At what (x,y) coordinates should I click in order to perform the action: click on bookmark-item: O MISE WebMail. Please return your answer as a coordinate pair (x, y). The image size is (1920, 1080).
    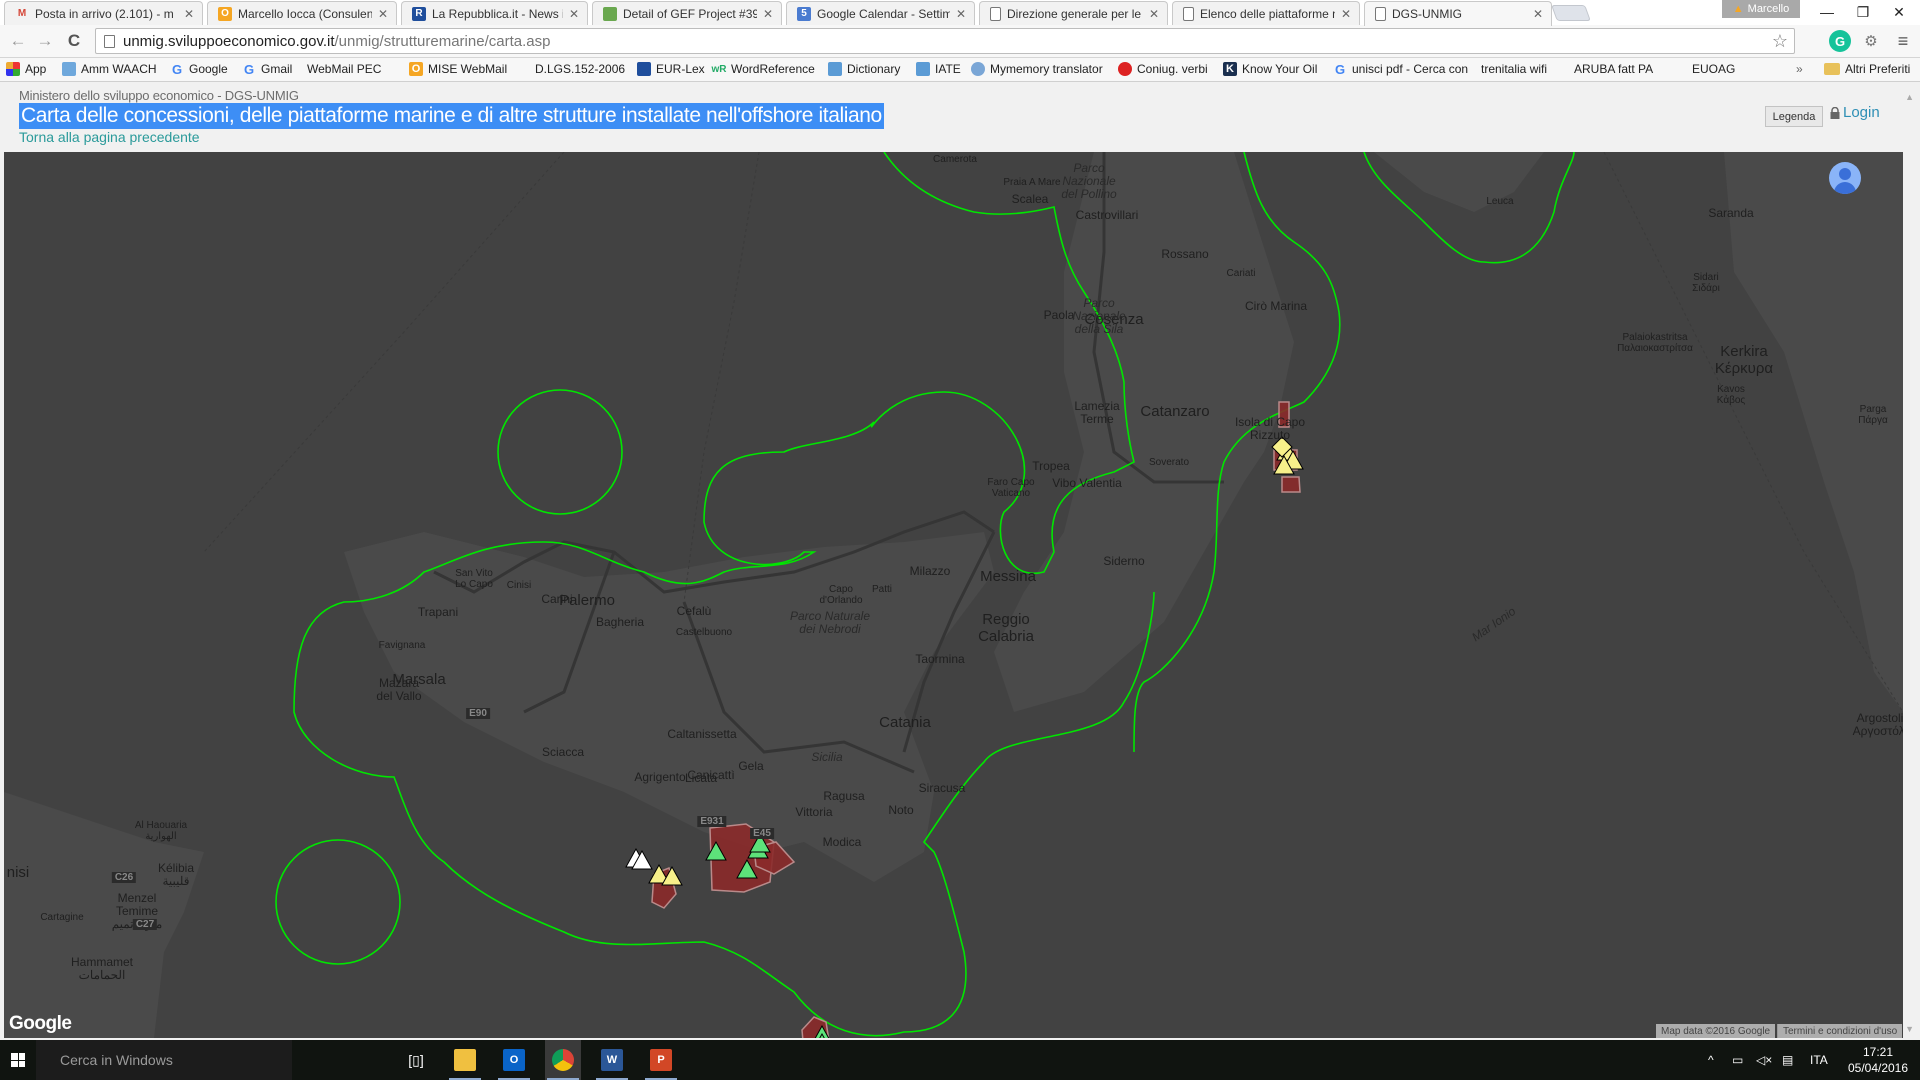
    Looking at the image, I should click on (458, 69).